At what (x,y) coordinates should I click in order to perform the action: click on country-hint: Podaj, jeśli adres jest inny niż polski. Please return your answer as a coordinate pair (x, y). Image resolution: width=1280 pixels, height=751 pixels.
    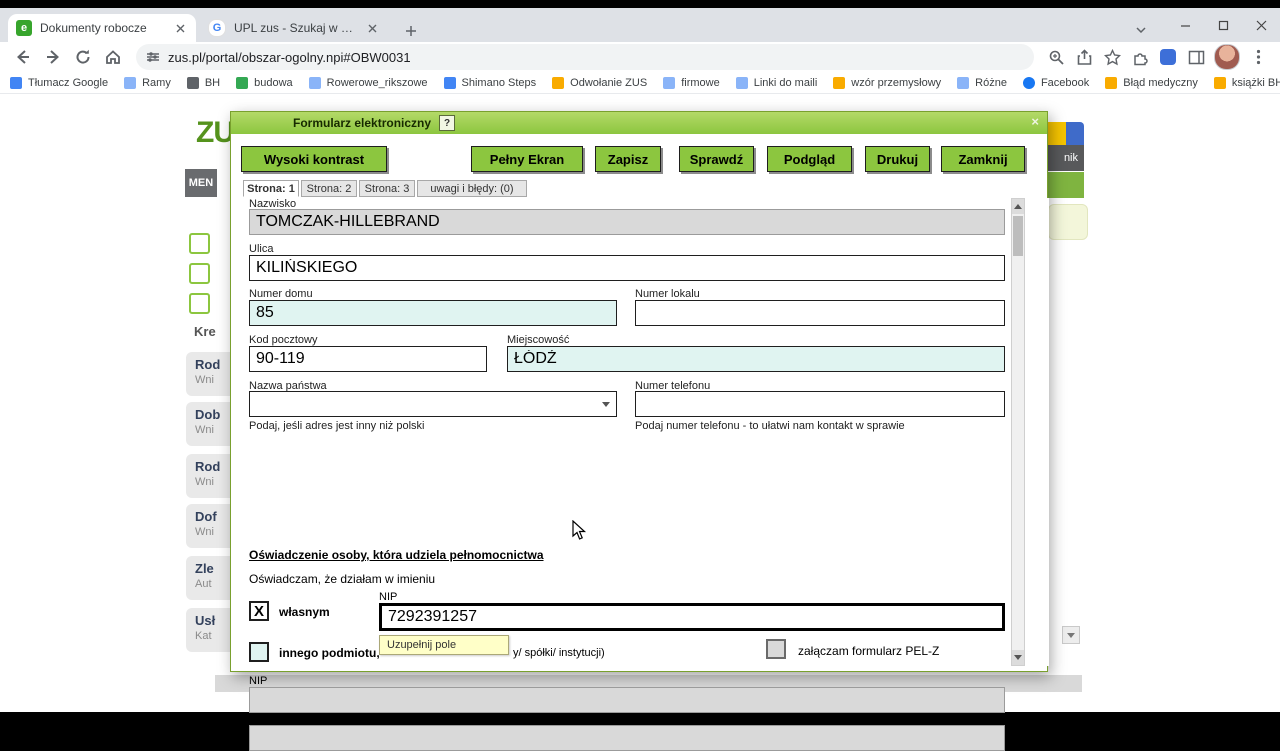
    Looking at the image, I should click on (337, 426).